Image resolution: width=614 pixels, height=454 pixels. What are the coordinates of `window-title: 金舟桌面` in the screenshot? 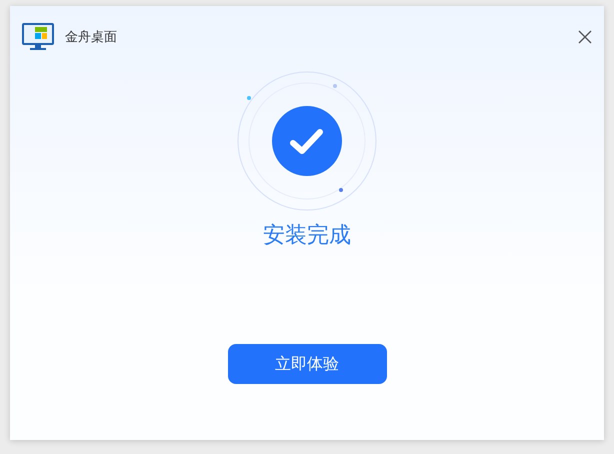 It's located at (91, 37).